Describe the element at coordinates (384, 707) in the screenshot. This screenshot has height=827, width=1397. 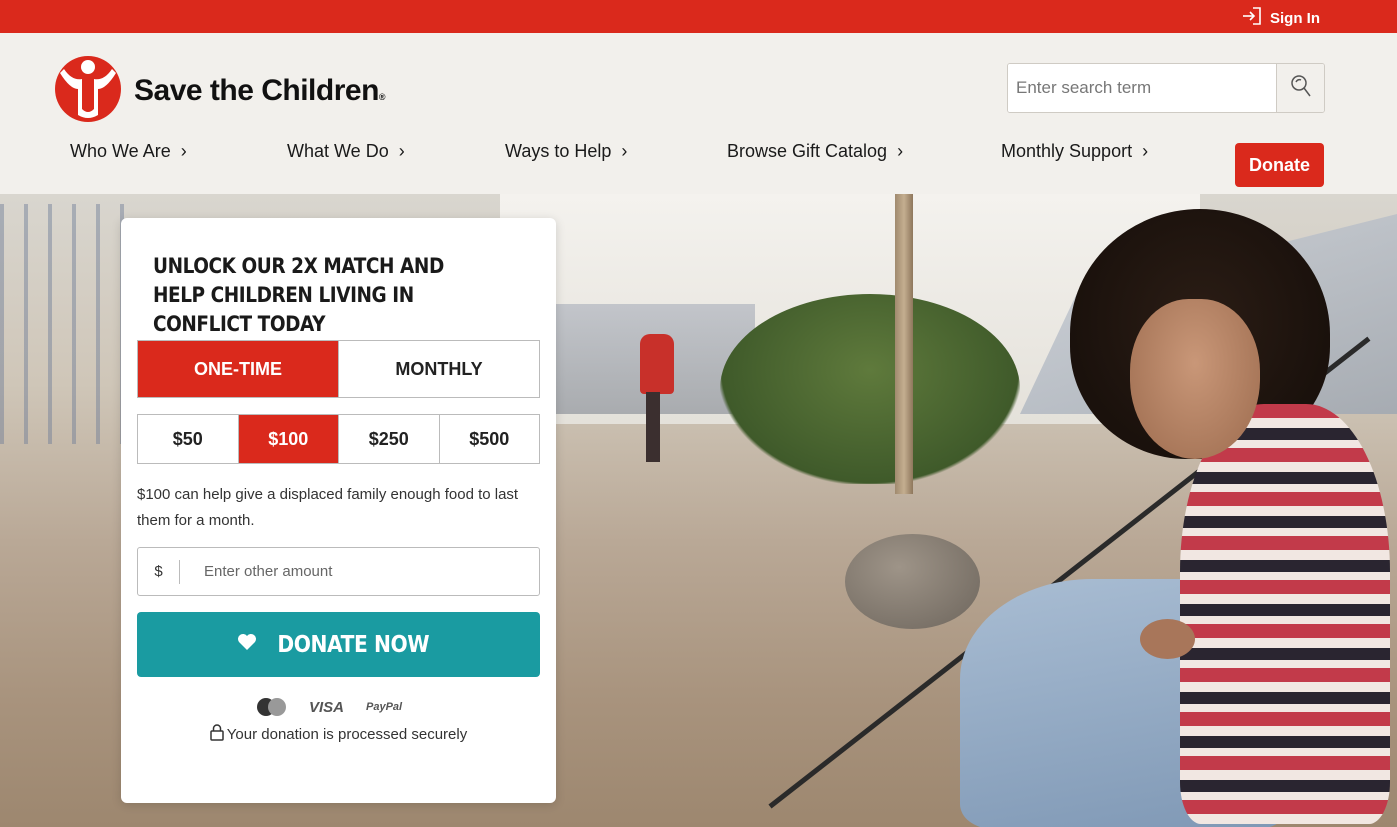
I see `paypal-logo: PayPal` at that location.